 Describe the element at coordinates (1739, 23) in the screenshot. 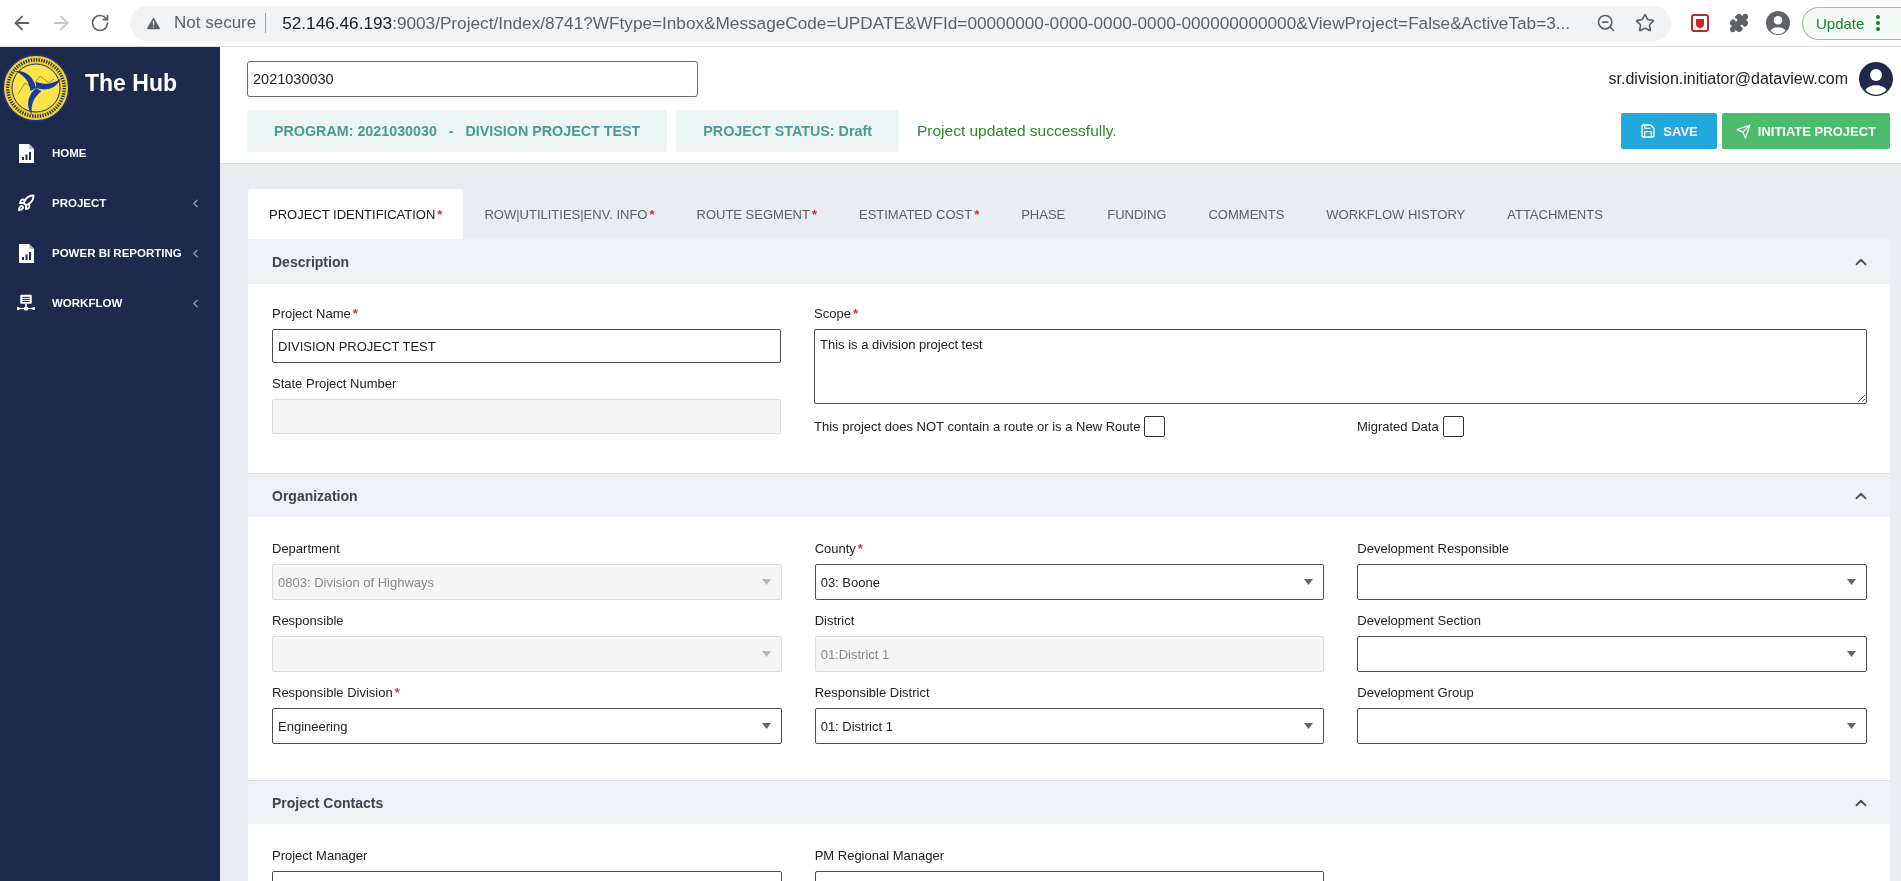

I see `puzzle-icon` at that location.